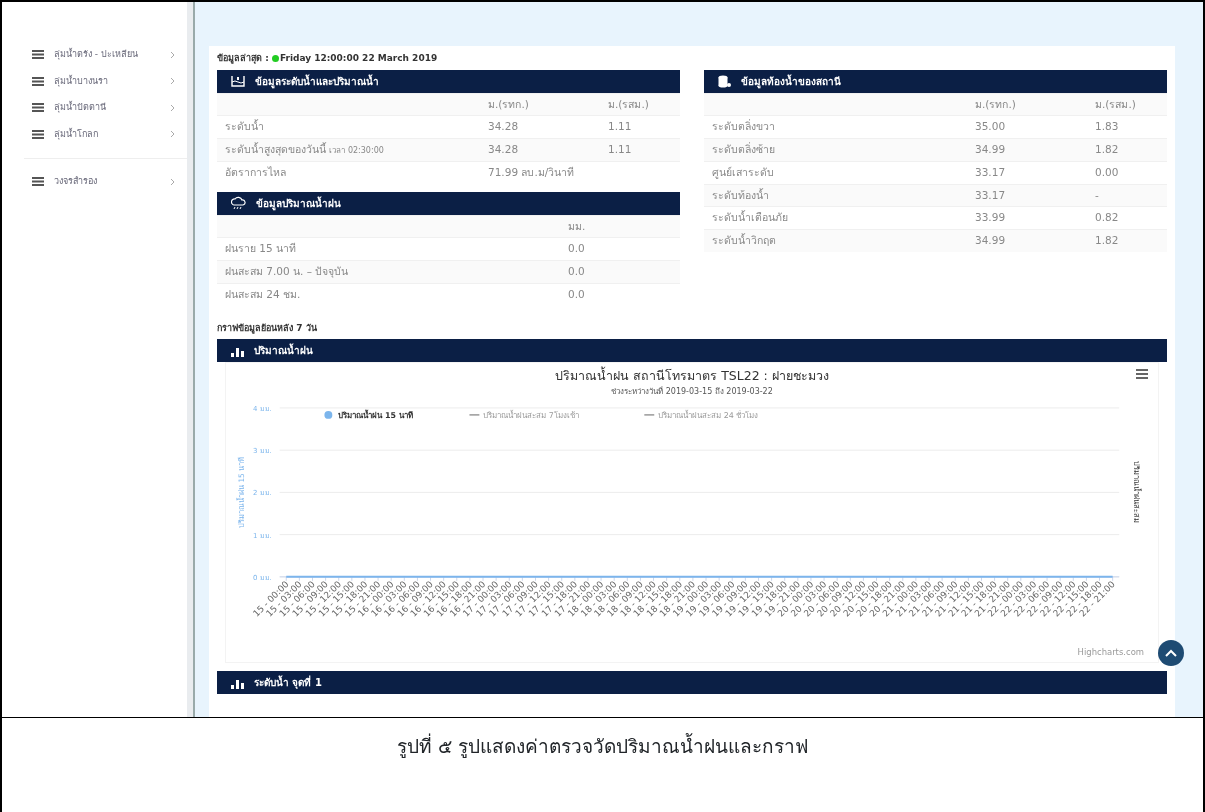 The image size is (1205, 812). I want to click on row-label: ระดับตลิ่งซ้าย, so click(835, 150).